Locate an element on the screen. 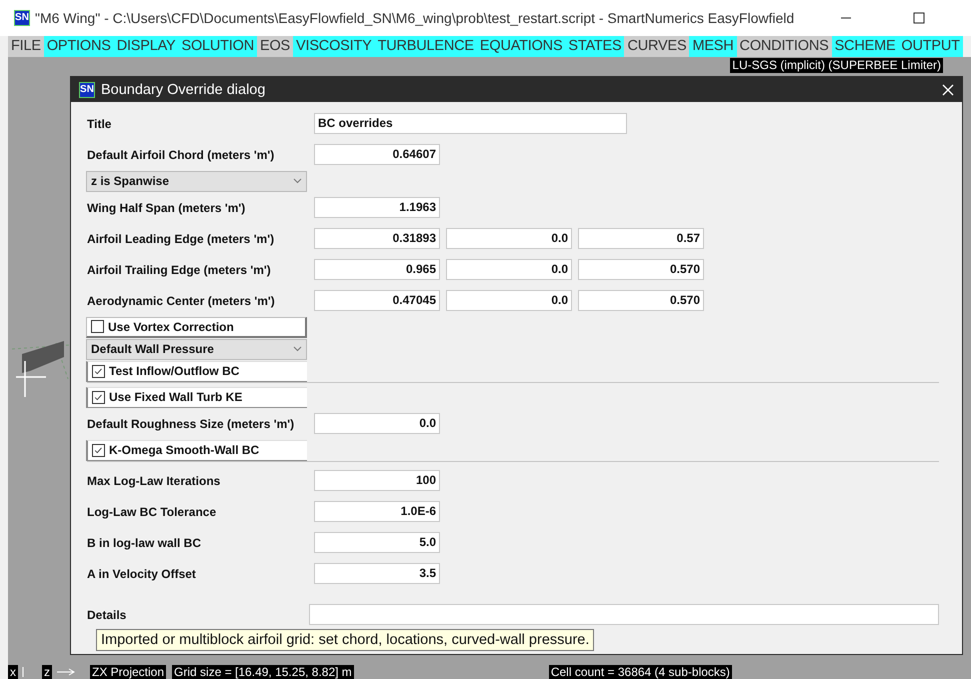 The width and height of the screenshot is (971, 679). input-field: 100 is located at coordinates (377, 480).